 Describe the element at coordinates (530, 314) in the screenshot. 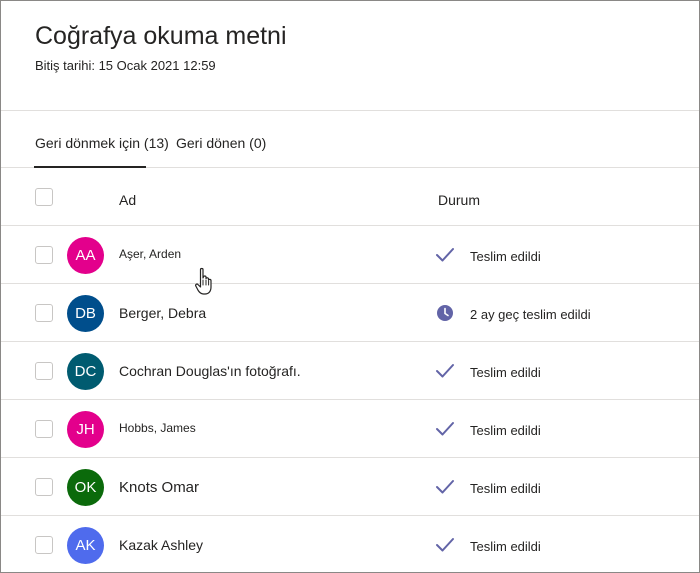

I see `status-text: 2 ay geç teslim edildi` at that location.